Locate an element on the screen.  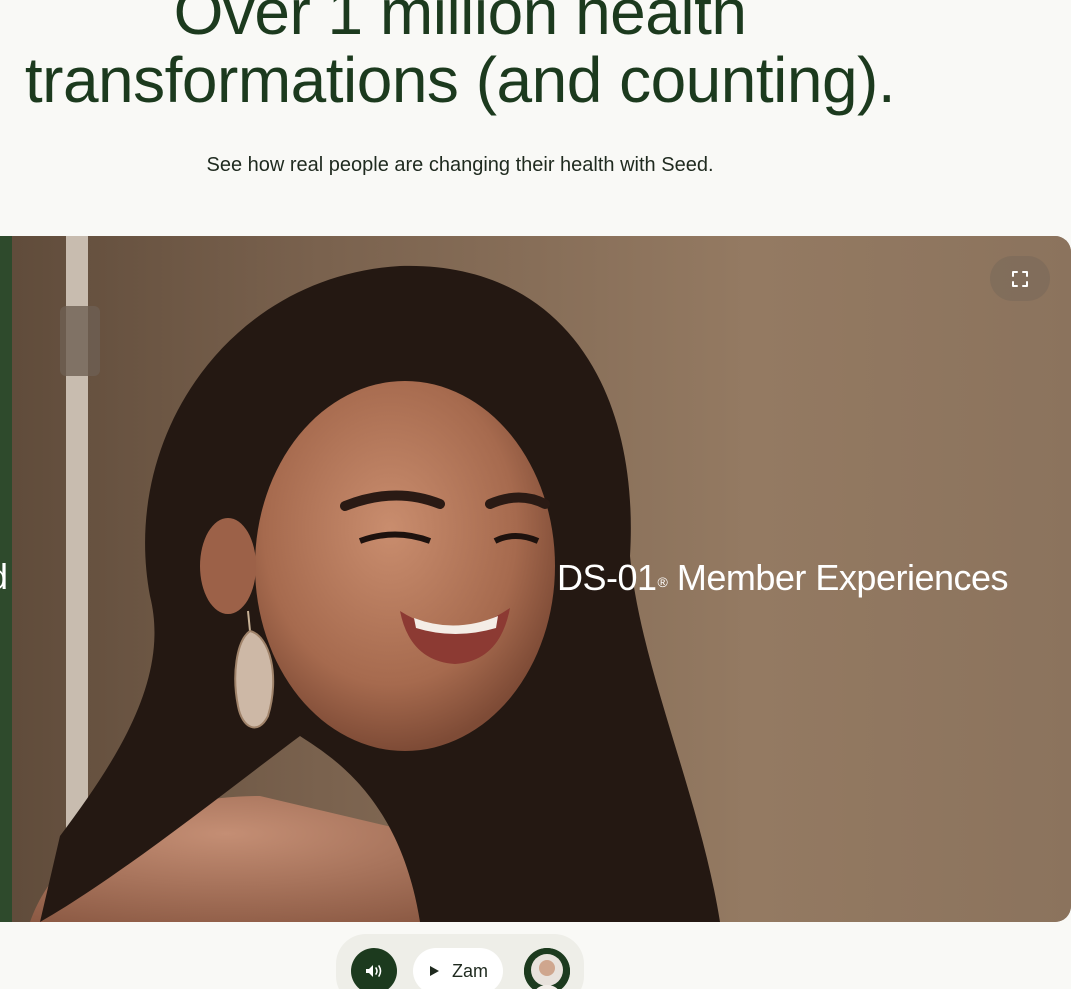
play-next-video-button: Zam is located at coordinates (458, 968).